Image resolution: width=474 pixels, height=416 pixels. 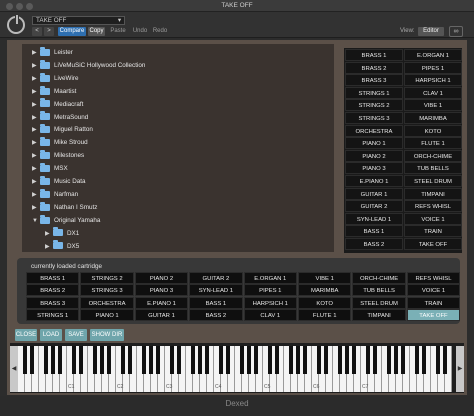 I want to click on close-button: CLOSE, so click(x=26, y=335).